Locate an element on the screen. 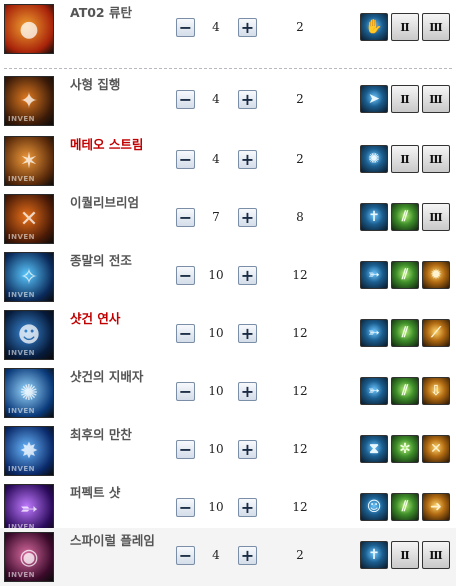 Image resolution: width=456 pixels, height=586 pixels. skill-points-value: 7 is located at coordinates (216, 217).